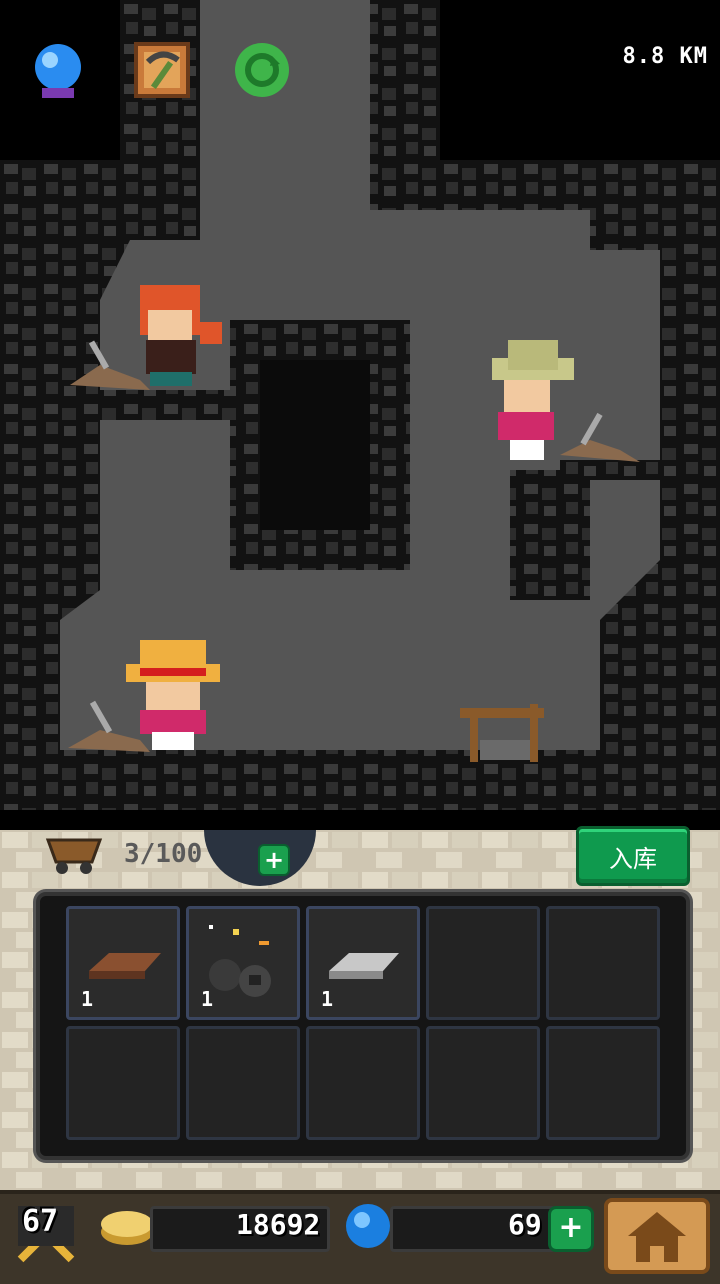  What do you see at coordinates (262, 70) in the screenshot?
I see `refresh-icon` at bounding box center [262, 70].